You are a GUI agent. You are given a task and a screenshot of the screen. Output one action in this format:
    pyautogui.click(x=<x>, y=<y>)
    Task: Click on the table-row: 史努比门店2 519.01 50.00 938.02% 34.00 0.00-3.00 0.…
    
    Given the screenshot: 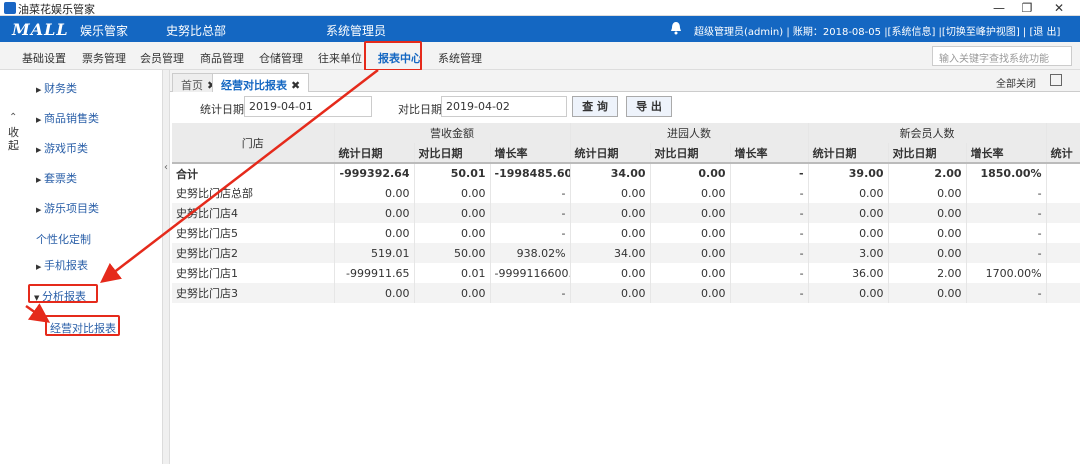 What is the action you would take?
    pyautogui.click(x=626, y=253)
    